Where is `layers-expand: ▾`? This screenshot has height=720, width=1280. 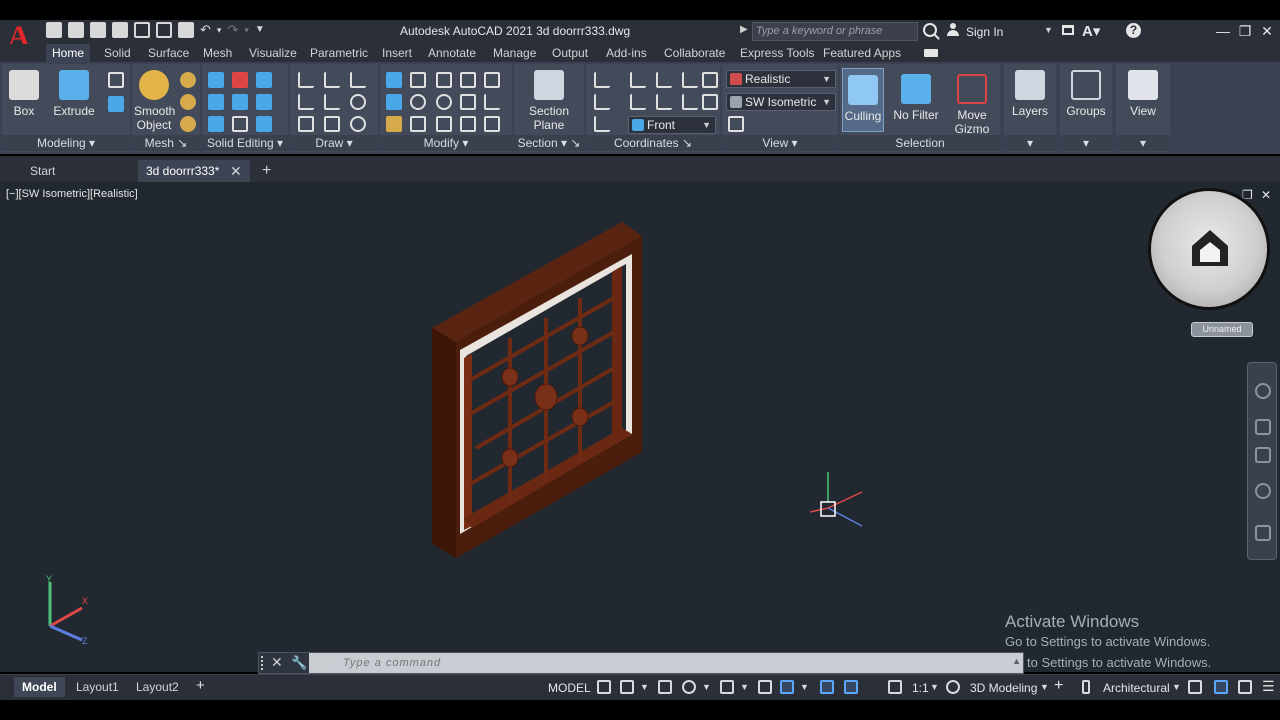 layers-expand: ▾ is located at coordinates (1030, 143).